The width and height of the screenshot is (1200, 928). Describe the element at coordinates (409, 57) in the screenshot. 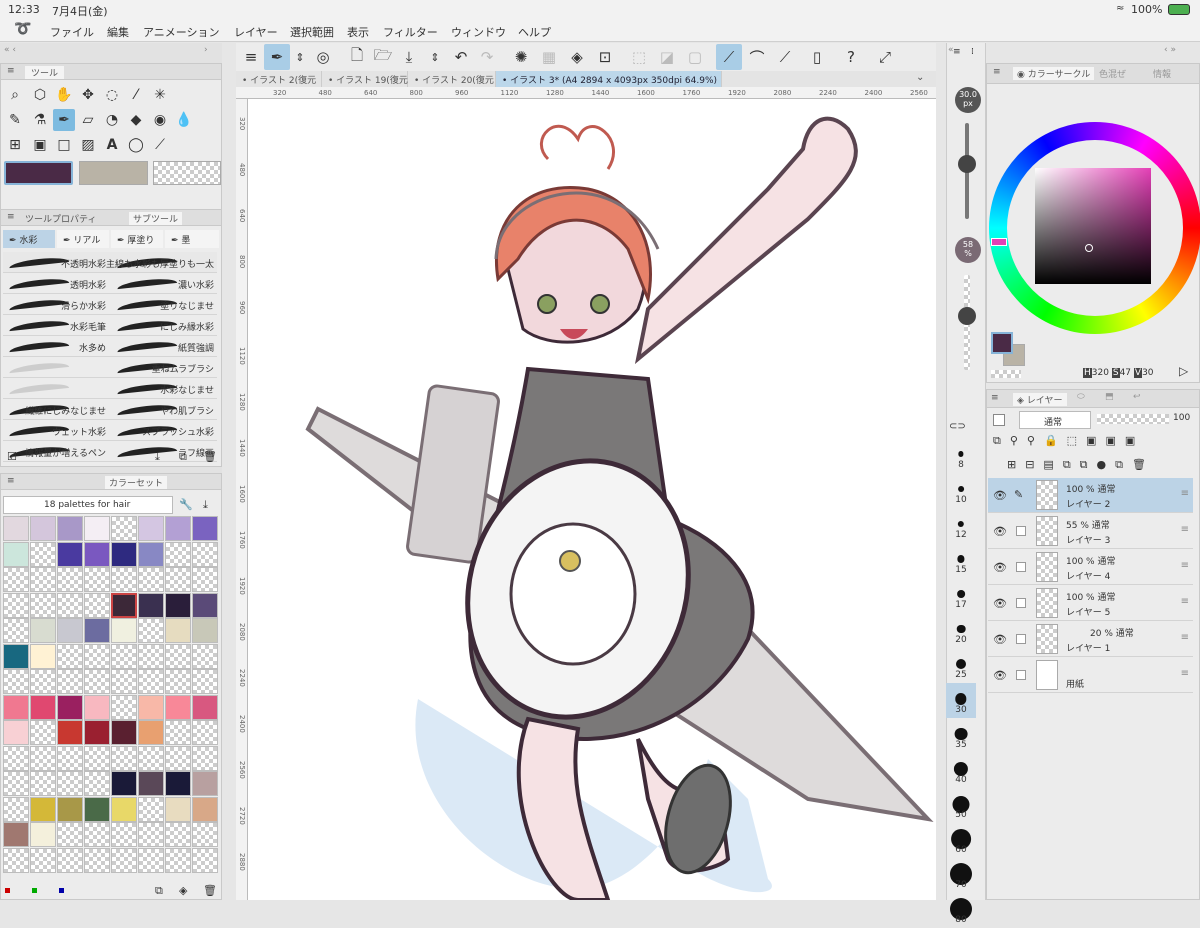

I see `save-icon: ⤓` at that location.